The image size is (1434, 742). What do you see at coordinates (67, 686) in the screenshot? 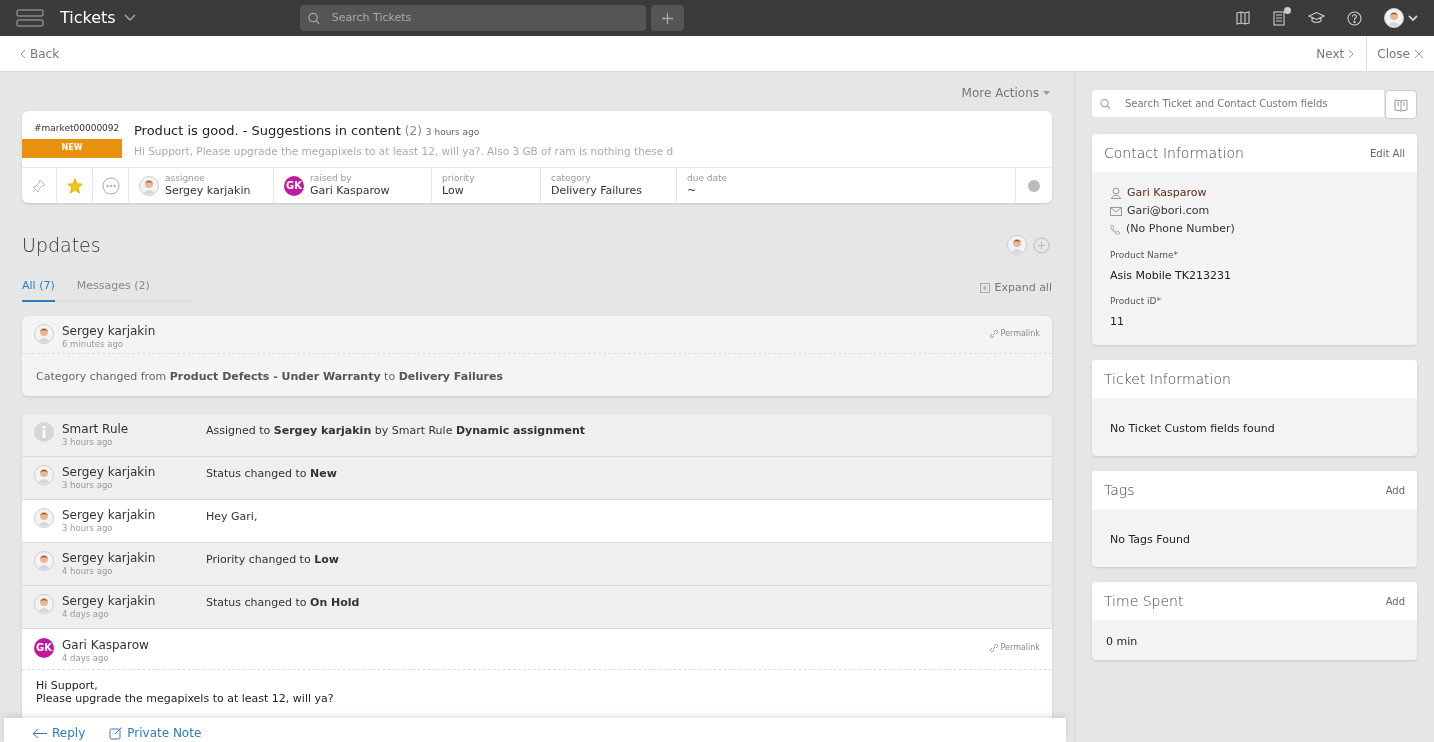
I see `message-line: Hi Support,` at bounding box center [67, 686].